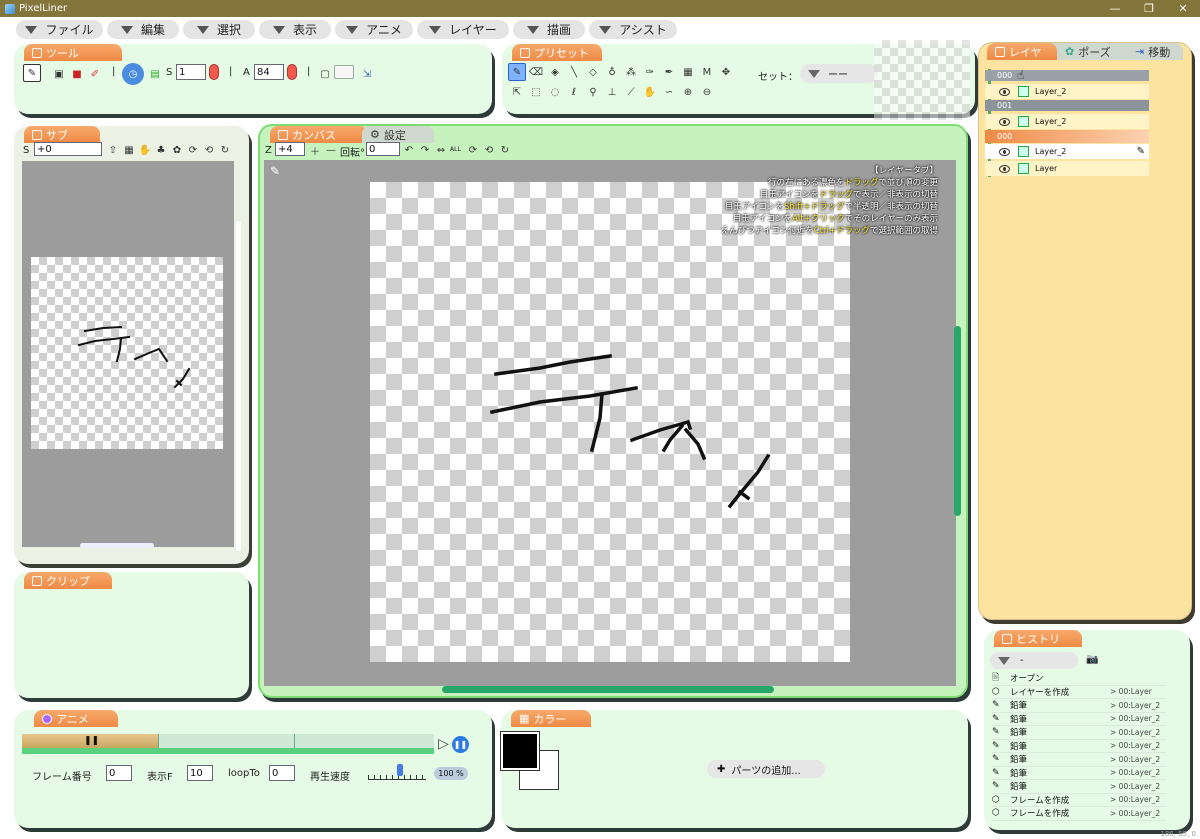 Image resolution: width=1200 pixels, height=839 pixels. I want to click on box-icon, so click(344, 72).